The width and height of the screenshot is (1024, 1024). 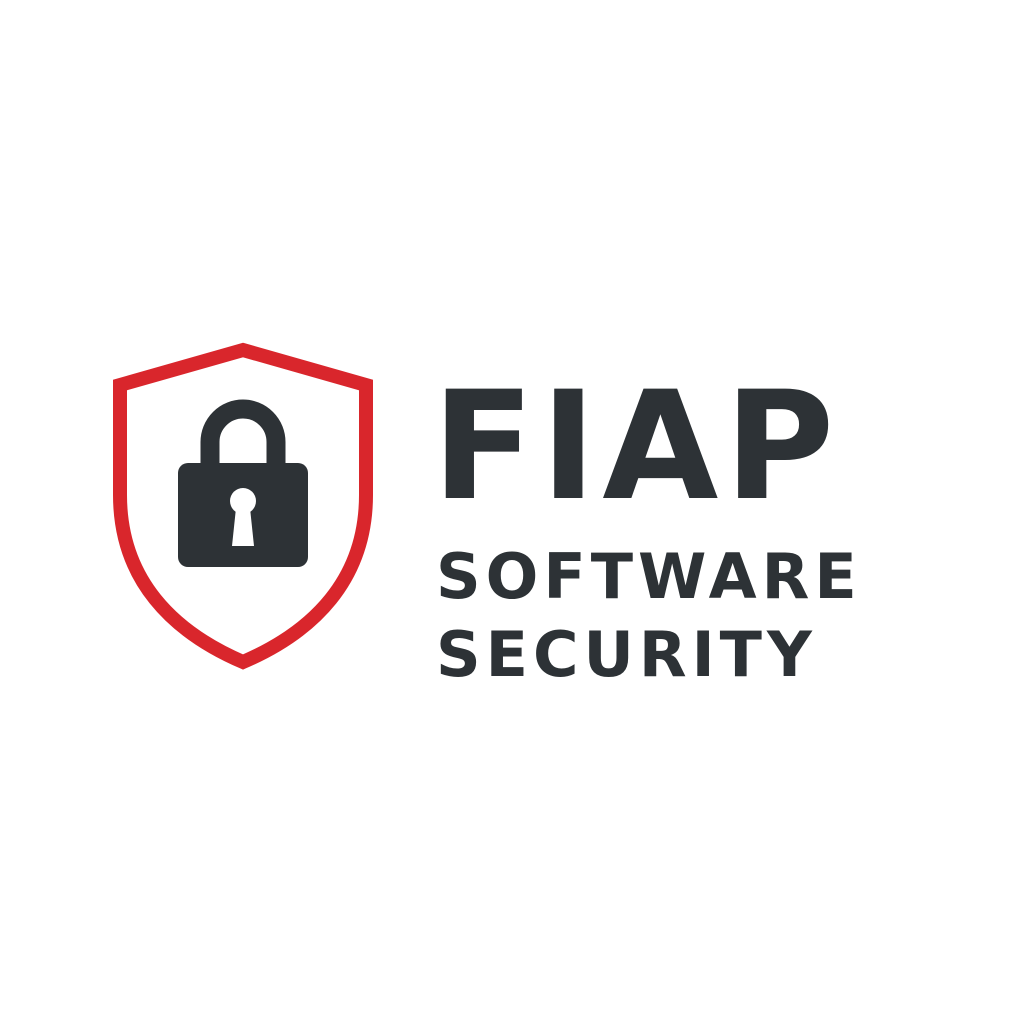 What do you see at coordinates (649, 576) in the screenshot?
I see `tagline-line-1: SOFTWARE` at bounding box center [649, 576].